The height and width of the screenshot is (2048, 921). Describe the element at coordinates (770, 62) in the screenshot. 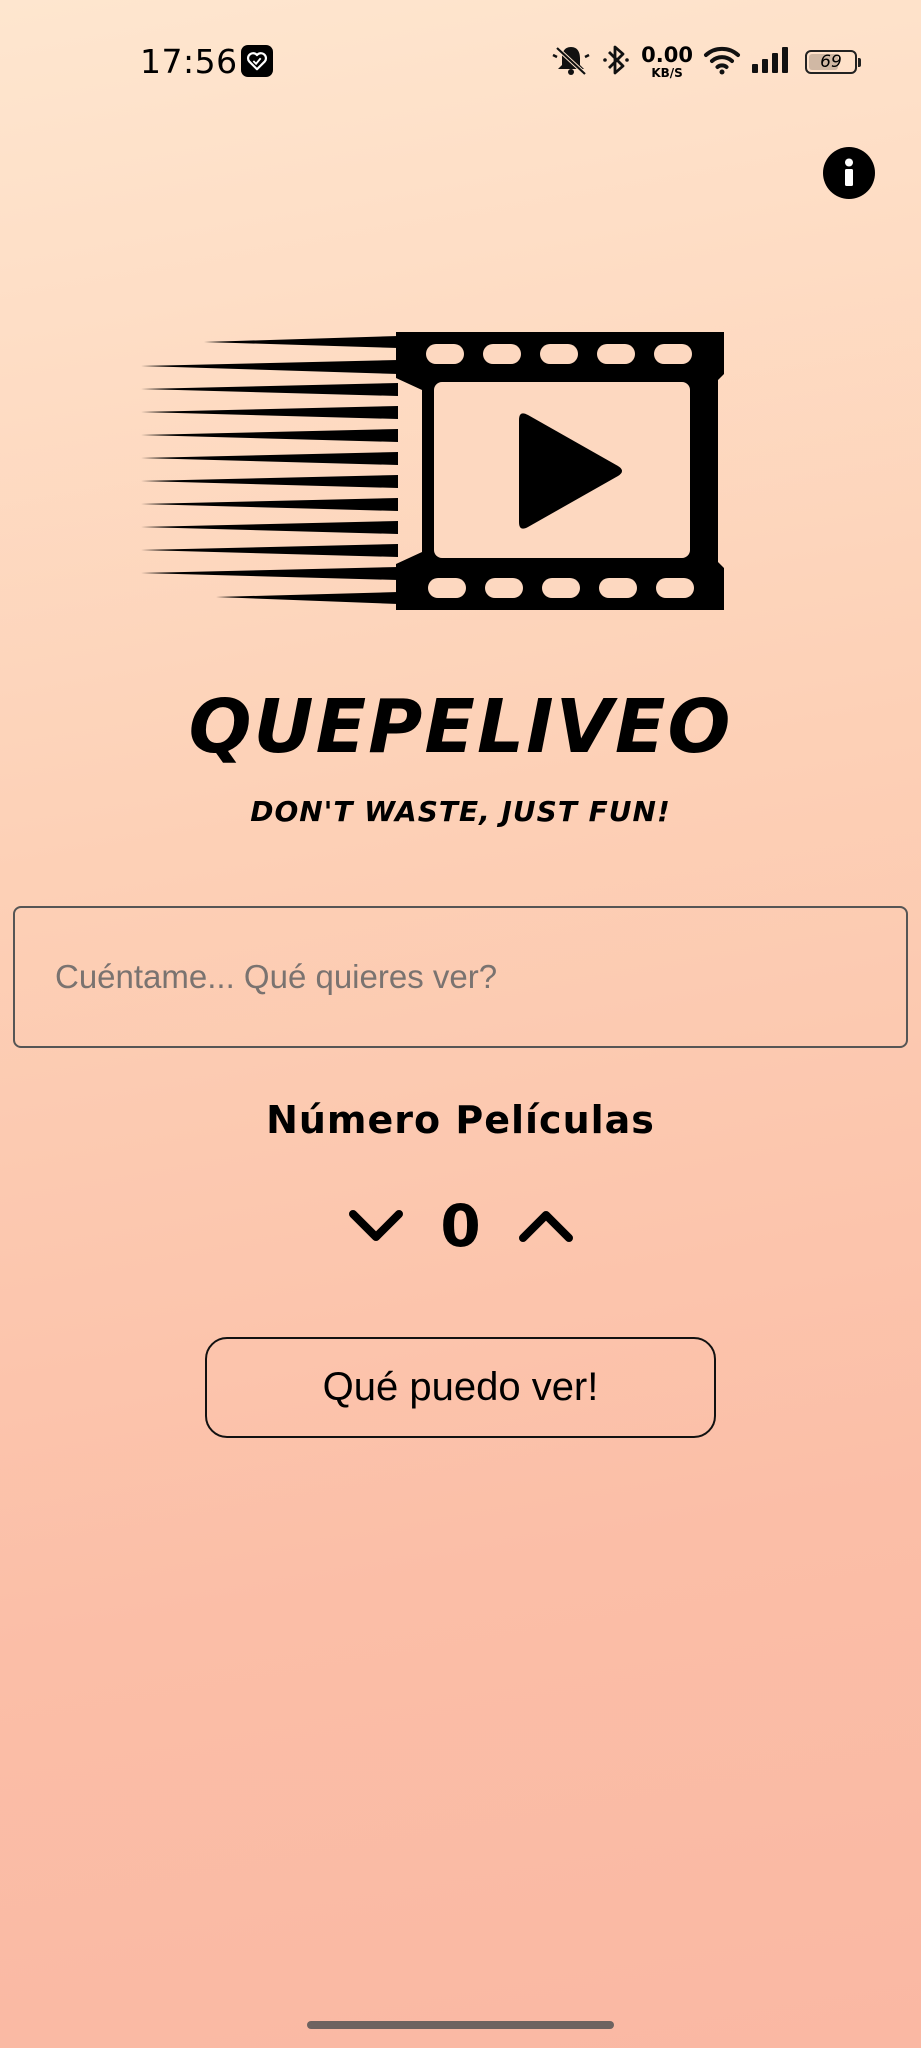

I see `signal-icon` at that location.